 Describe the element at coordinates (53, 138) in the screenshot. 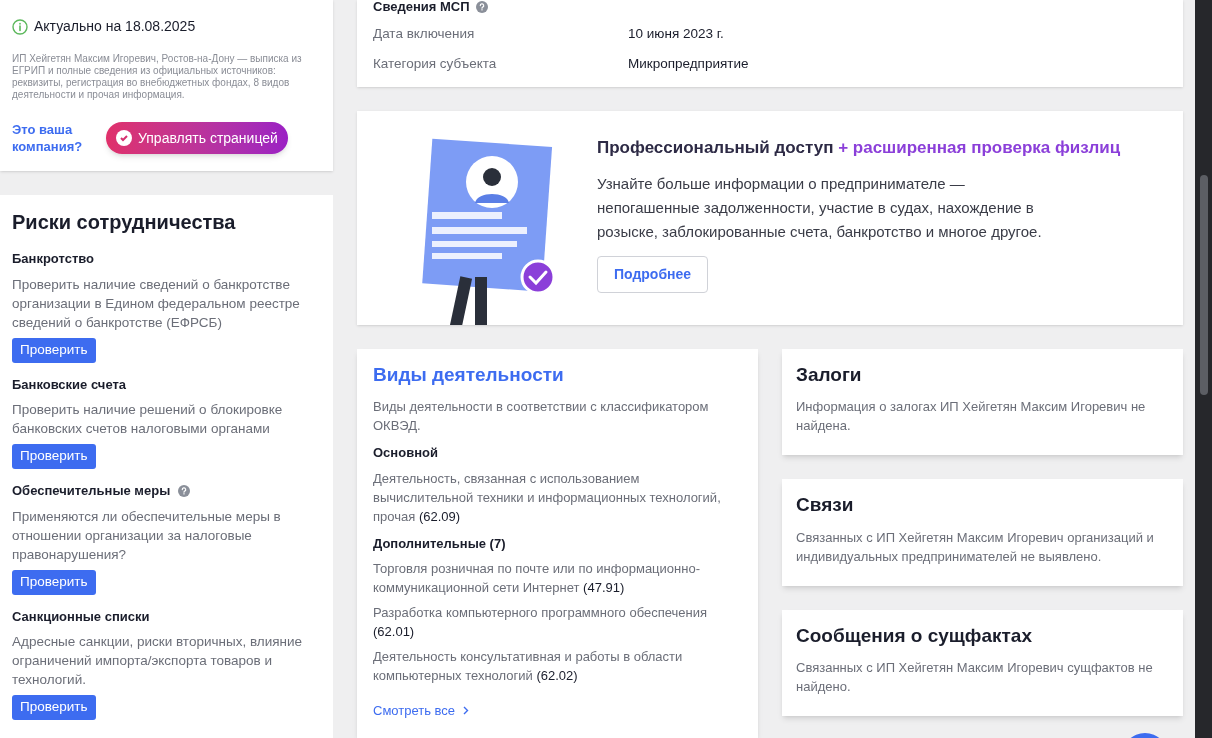

I see `owner-link: Это ваша компания?` at that location.